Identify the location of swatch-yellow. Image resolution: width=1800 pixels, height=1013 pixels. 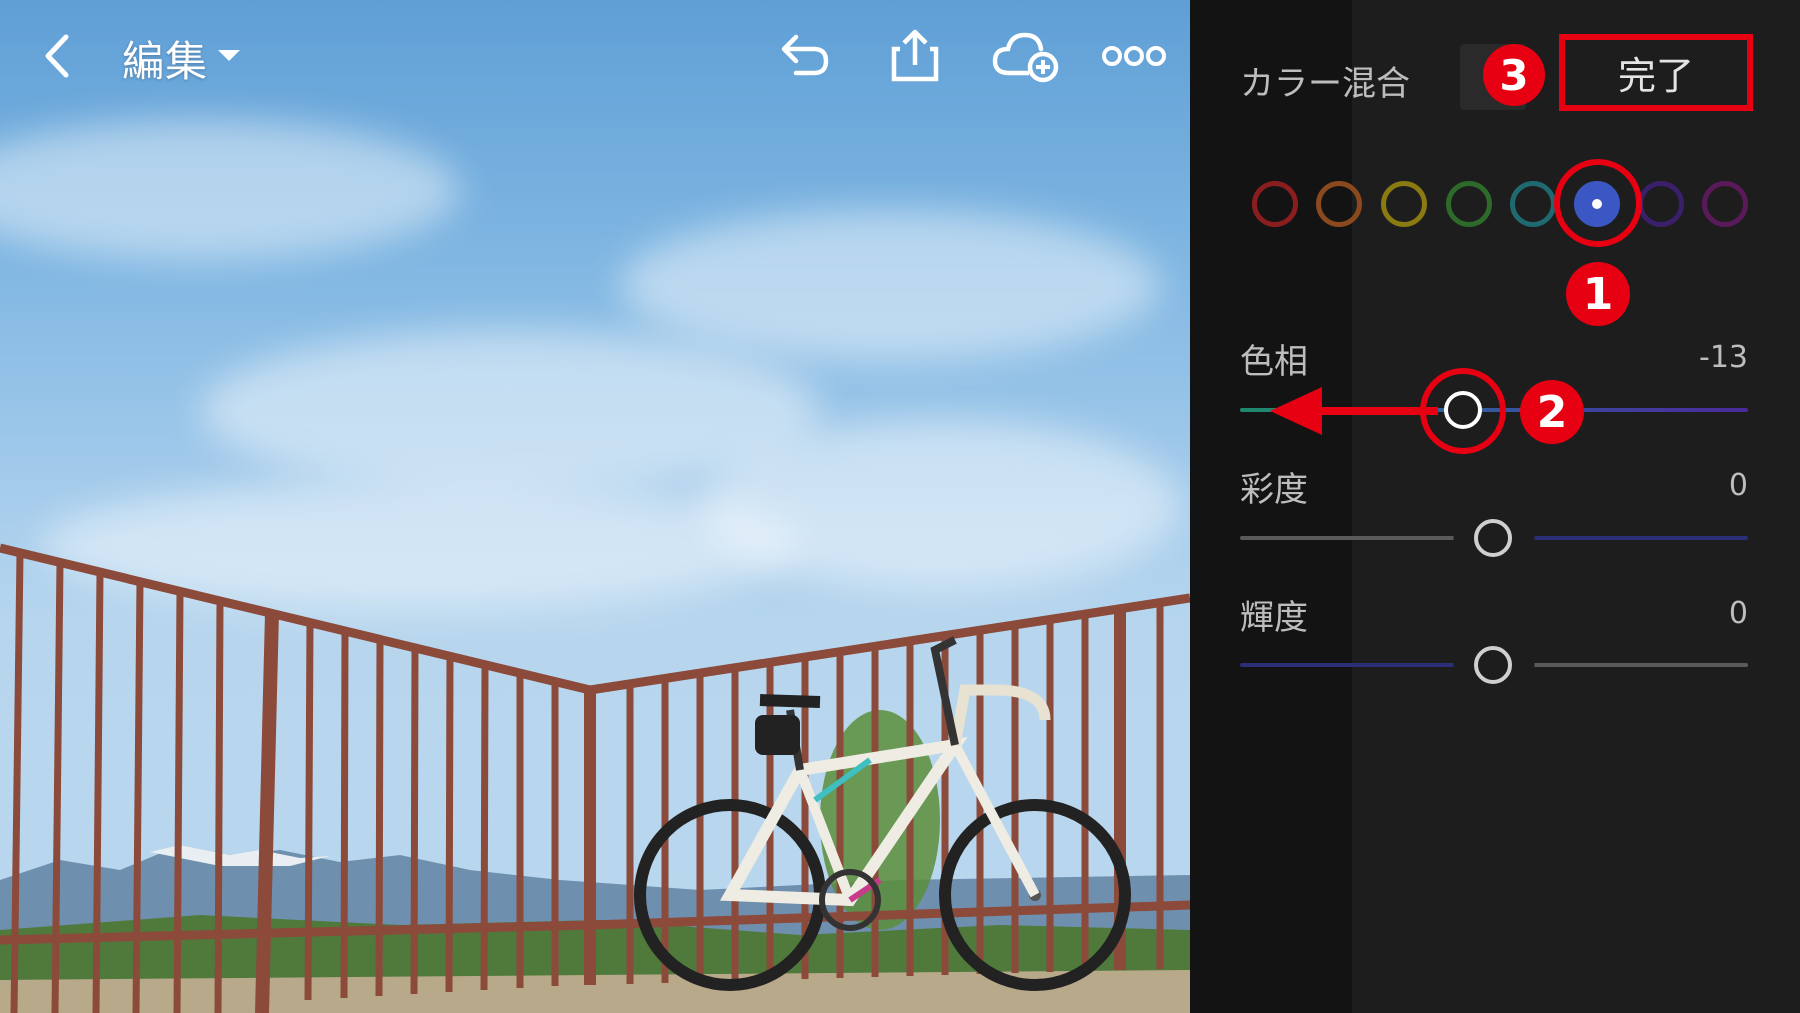
(1404, 204).